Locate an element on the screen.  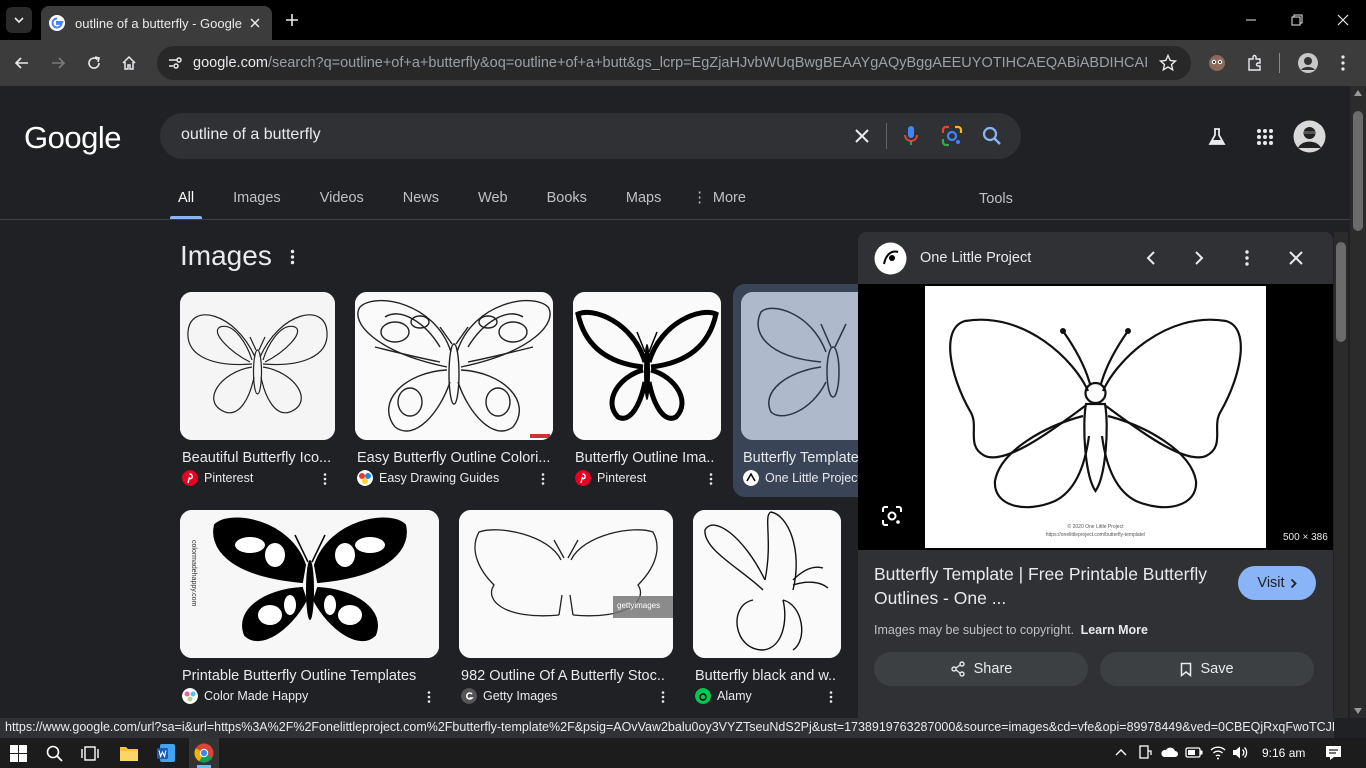
search-input: outline of a butterfly is located at coordinates (251, 135).